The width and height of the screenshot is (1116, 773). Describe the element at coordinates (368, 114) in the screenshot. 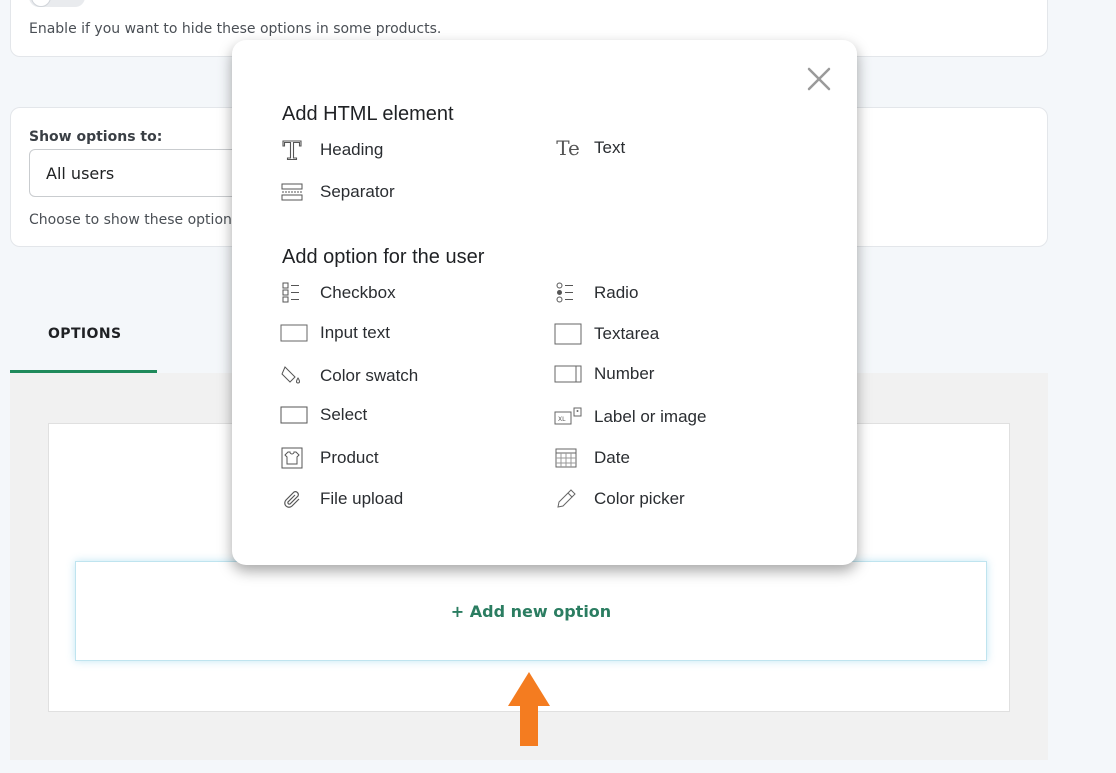

I see `html-section-title: Add HTML element` at that location.